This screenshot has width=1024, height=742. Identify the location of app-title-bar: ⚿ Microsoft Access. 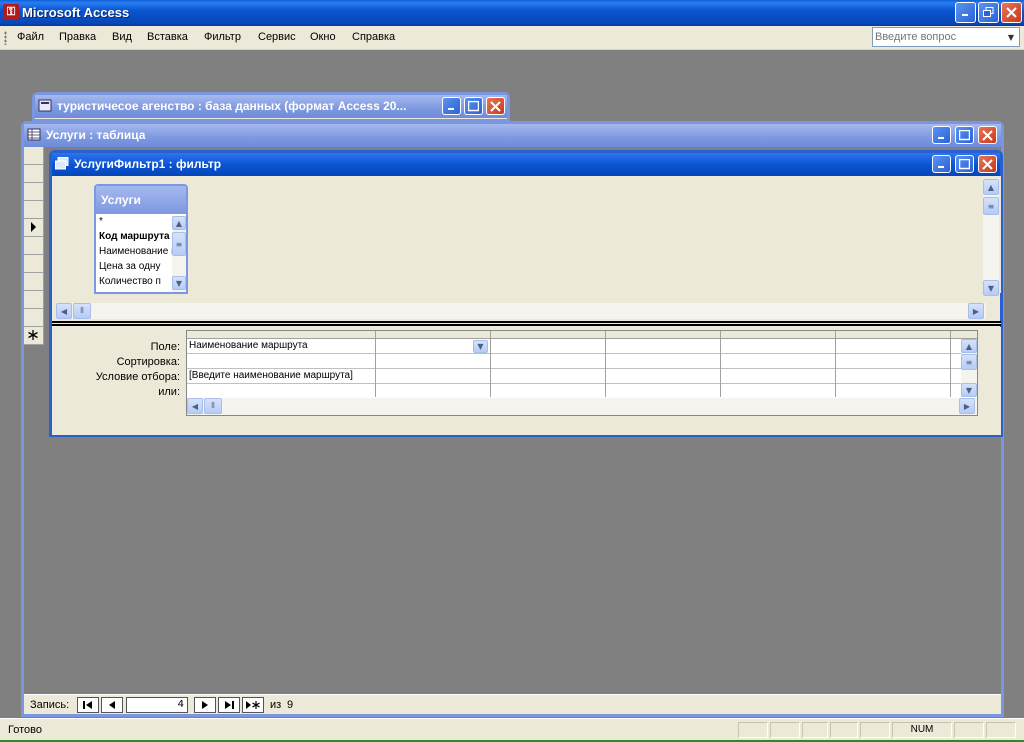
(512, 13).